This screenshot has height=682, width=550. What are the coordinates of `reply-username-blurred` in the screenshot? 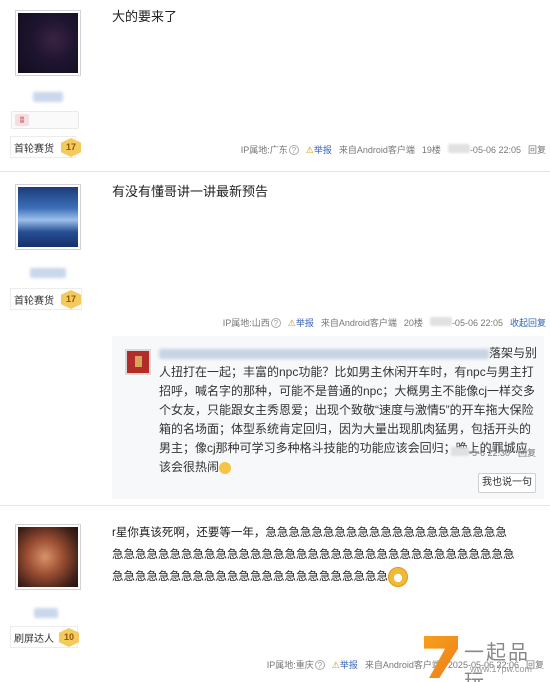 It's located at (324, 353).